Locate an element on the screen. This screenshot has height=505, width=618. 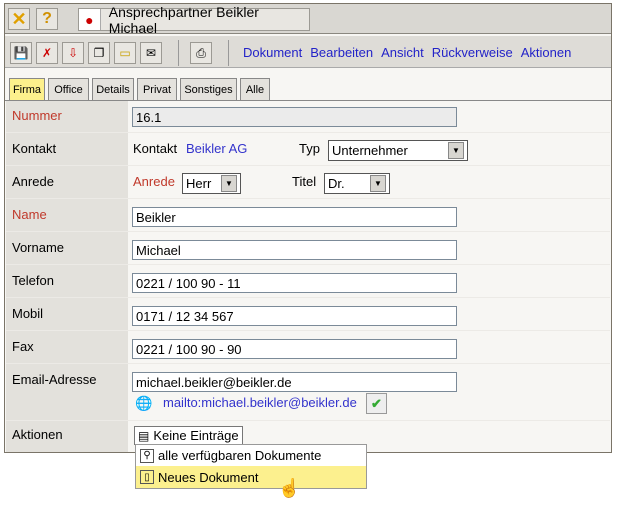
tab-details: Details is located at coordinates (113, 89).